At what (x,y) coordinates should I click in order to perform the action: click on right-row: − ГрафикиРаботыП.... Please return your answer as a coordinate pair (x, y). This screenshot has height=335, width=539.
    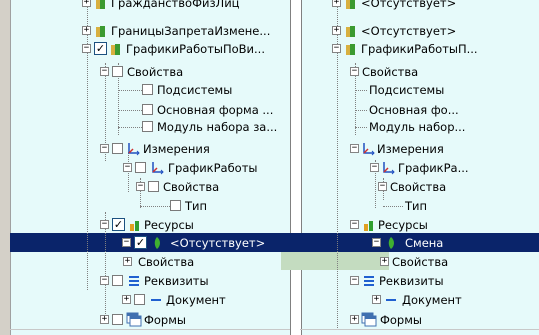
    Looking at the image, I should click on (434, 49).